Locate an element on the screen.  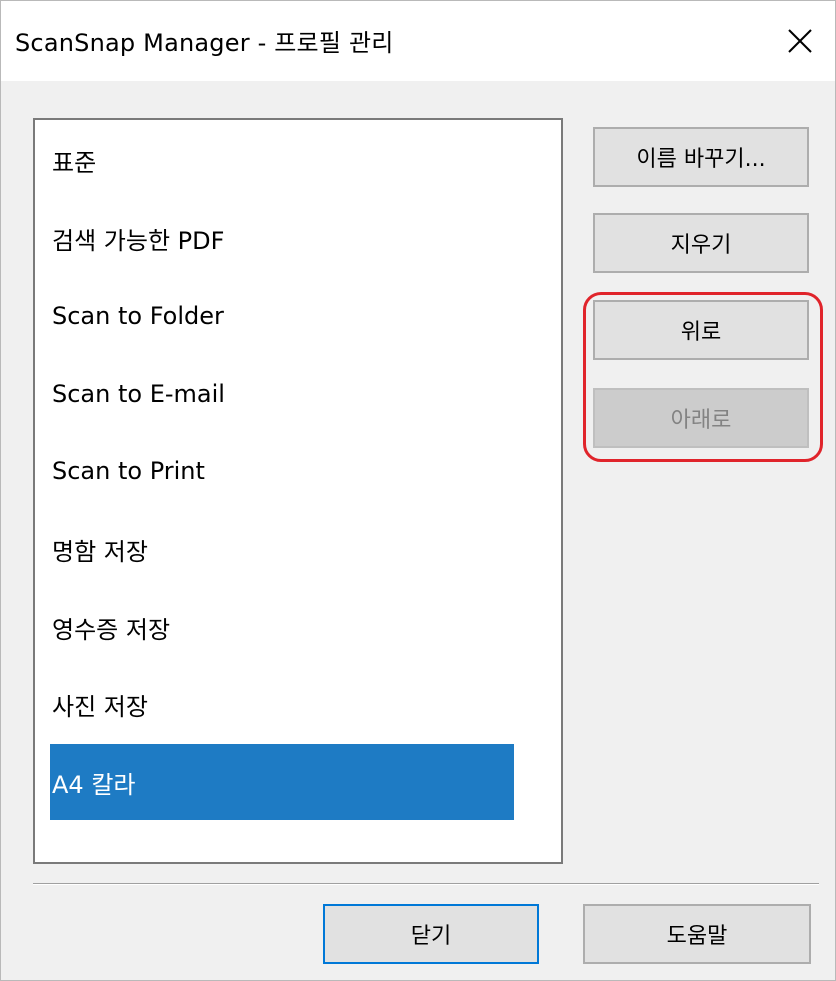
move-up-button: 위로 is located at coordinates (701, 330).